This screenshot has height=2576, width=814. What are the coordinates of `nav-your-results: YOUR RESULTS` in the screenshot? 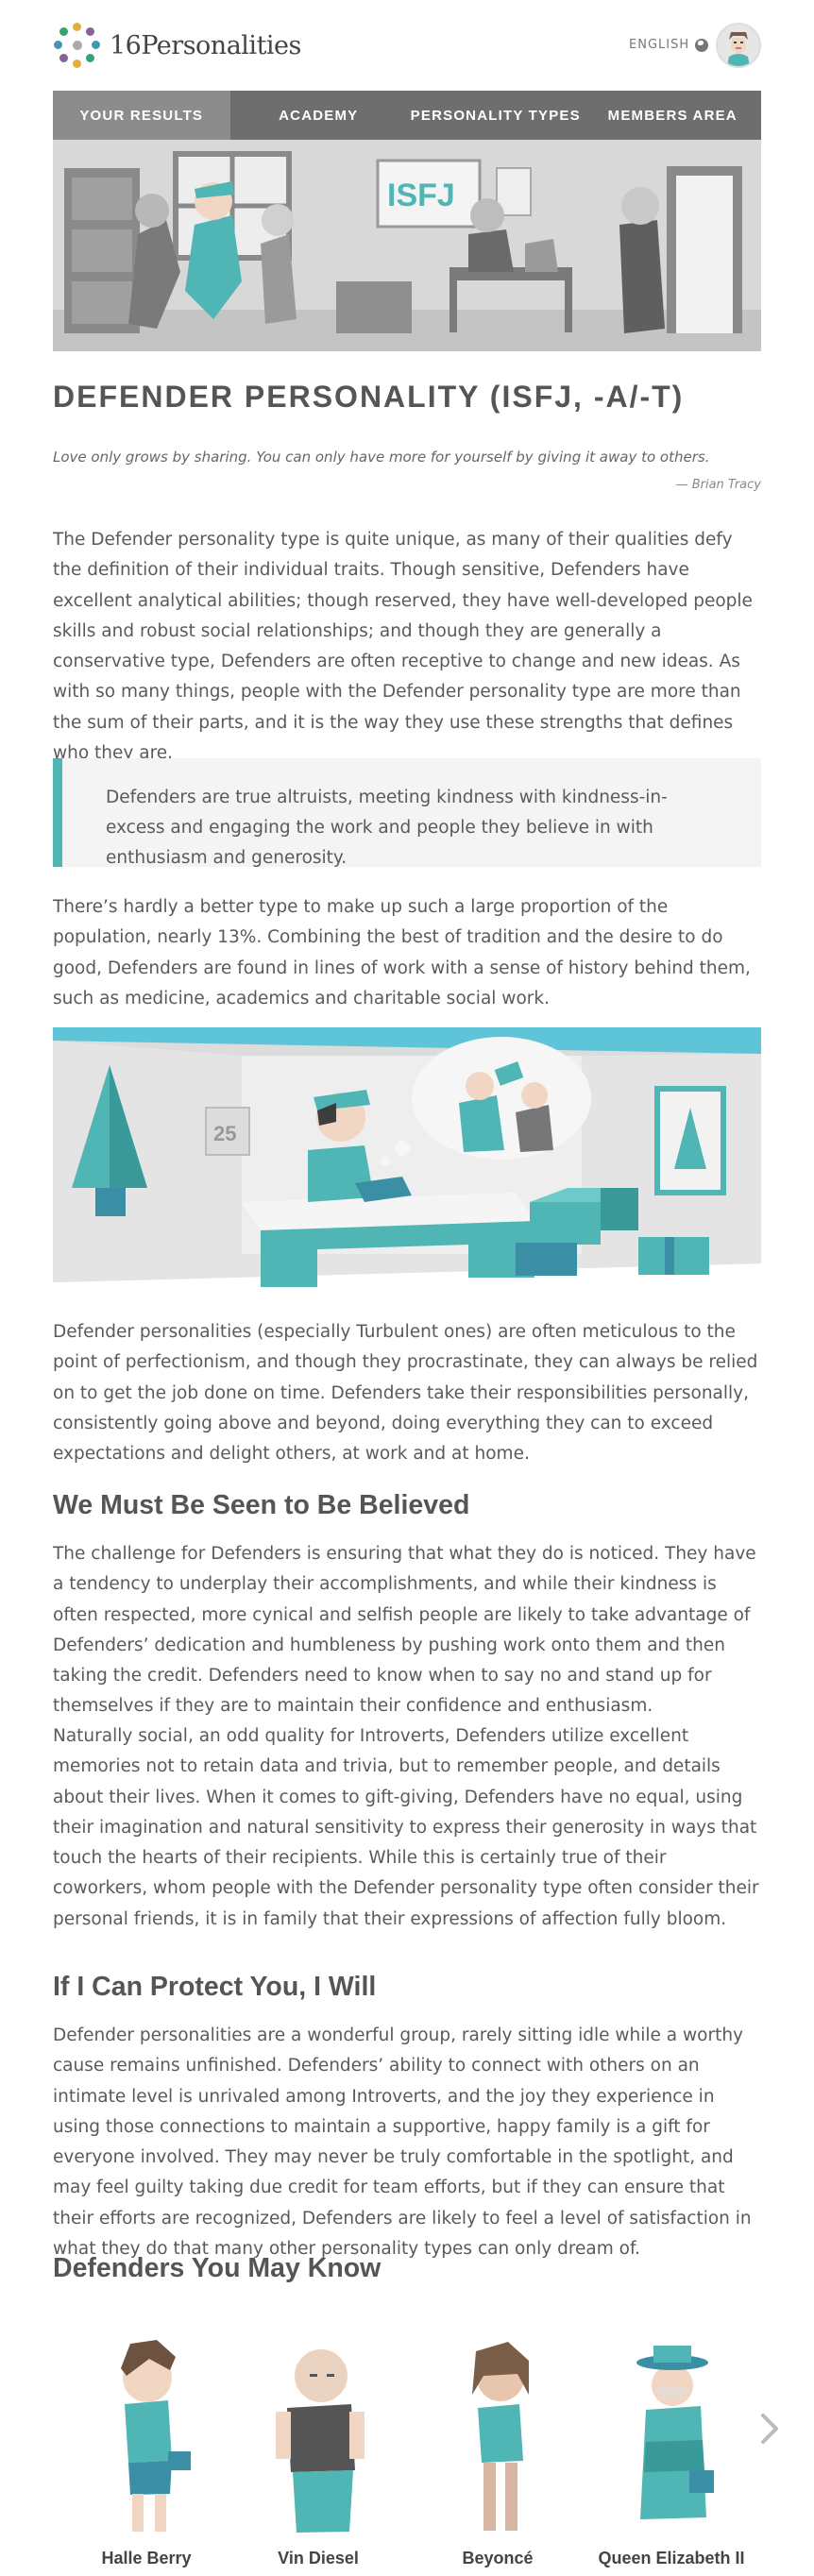 It's located at (141, 115).